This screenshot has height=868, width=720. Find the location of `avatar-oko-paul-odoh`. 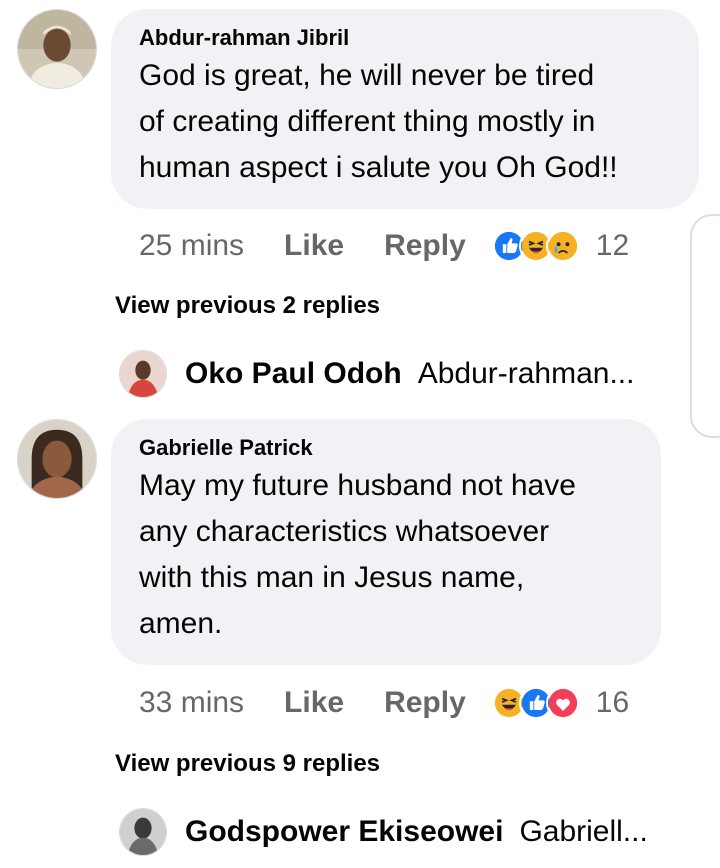

avatar-oko-paul-odoh is located at coordinates (143, 374).